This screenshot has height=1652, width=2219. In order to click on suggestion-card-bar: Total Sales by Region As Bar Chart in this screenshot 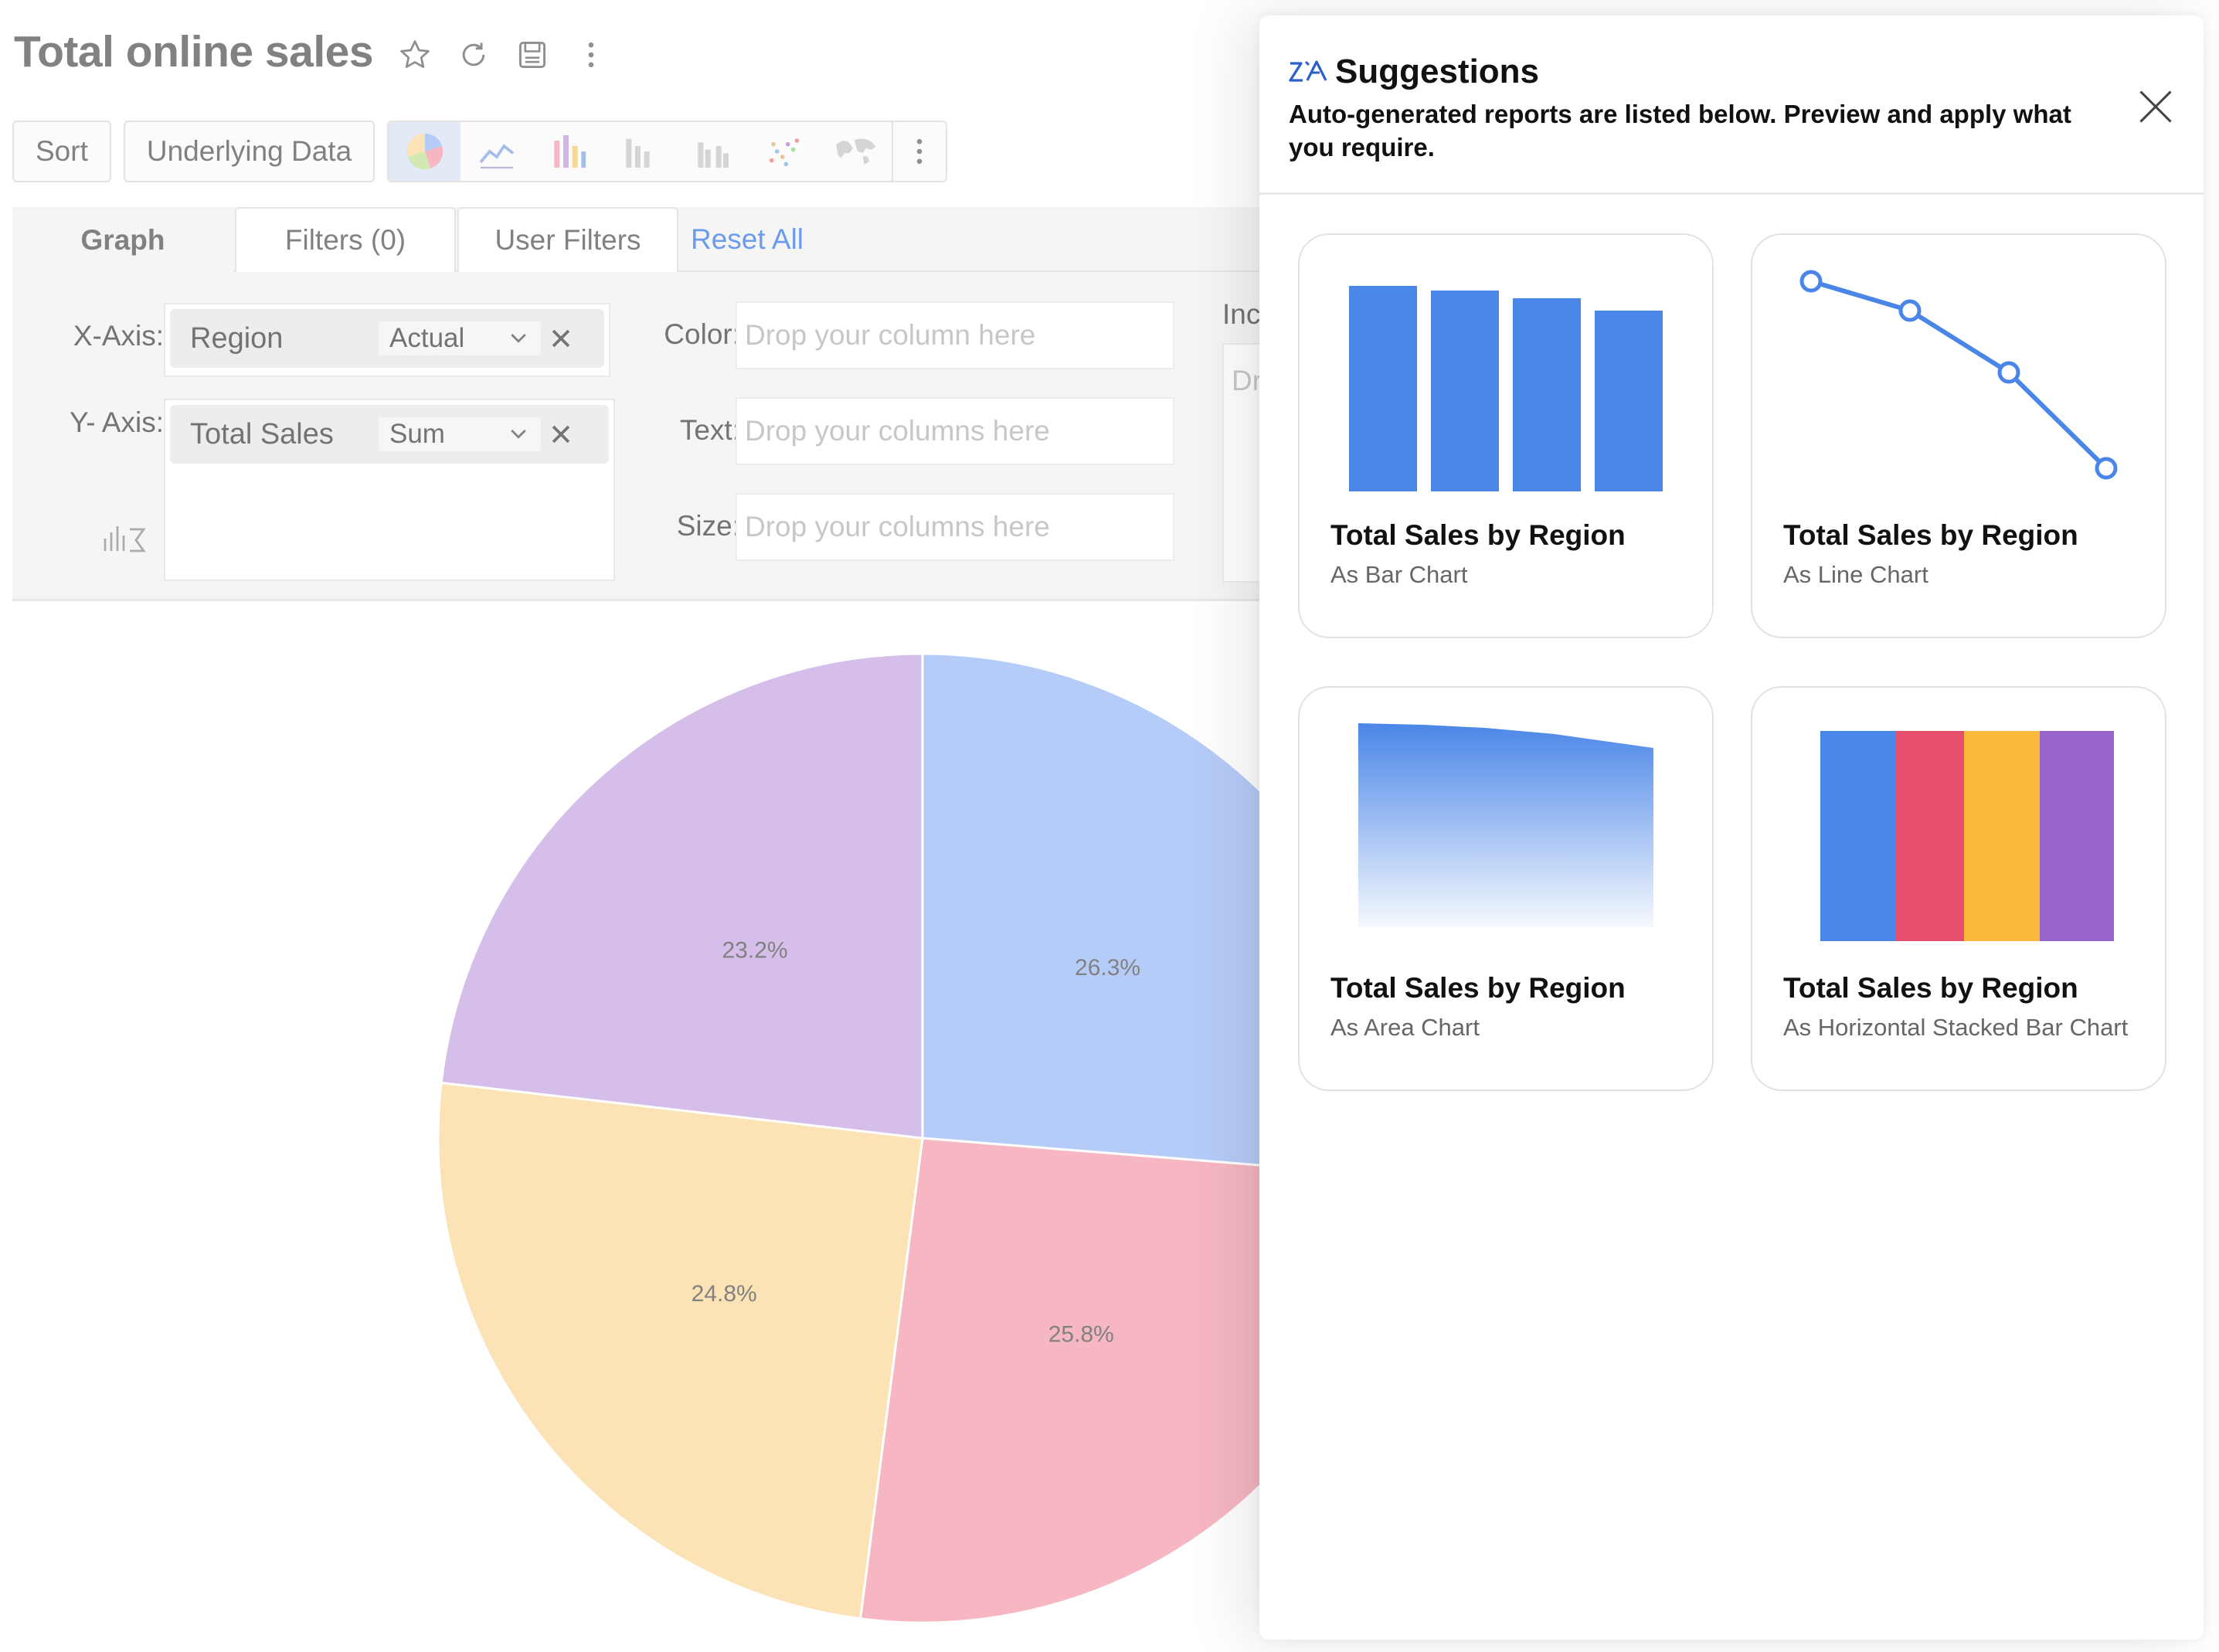, I will do `click(1506, 436)`.